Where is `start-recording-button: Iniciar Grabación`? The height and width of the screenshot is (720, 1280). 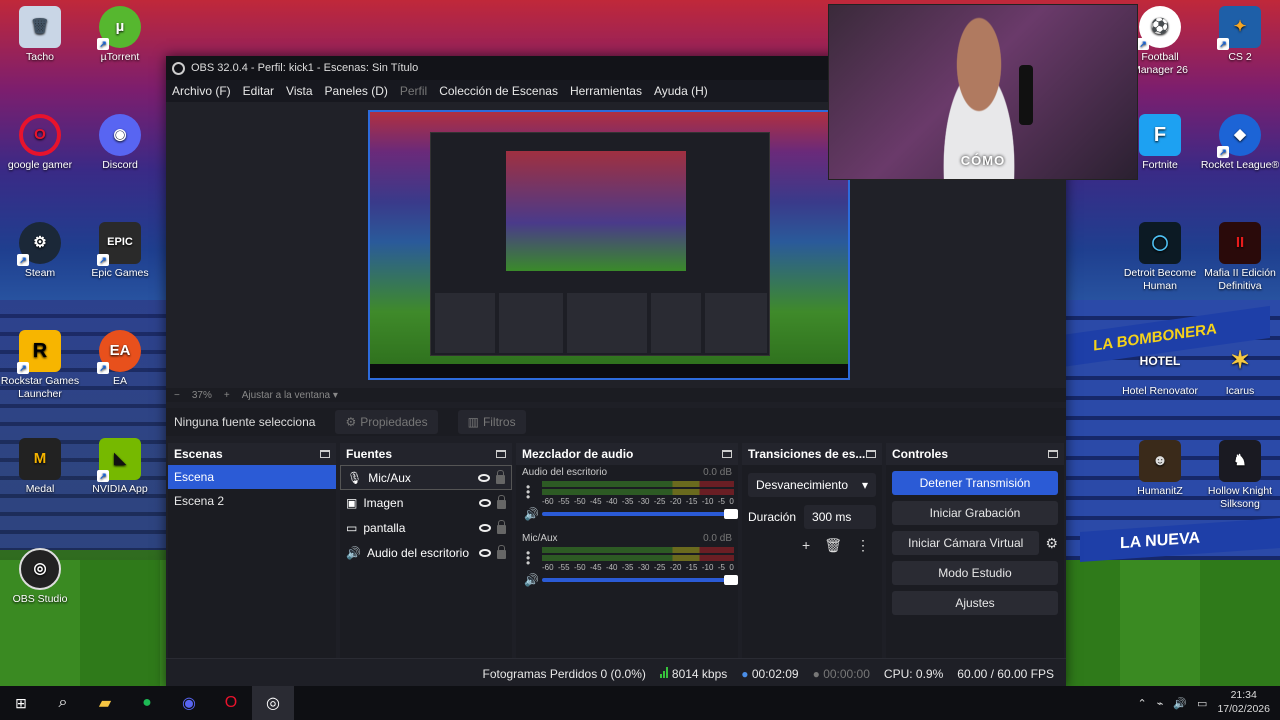
start-recording-button: Iniciar Grabación is located at coordinates (975, 513).